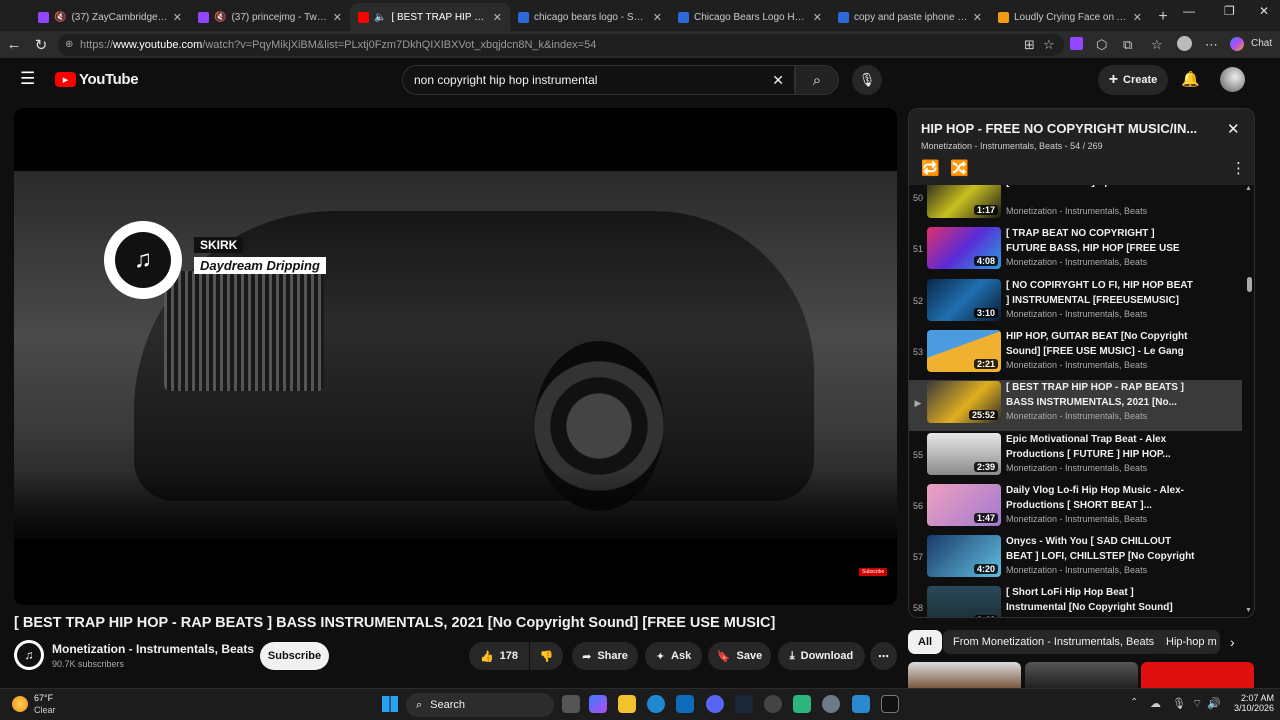 The image size is (1280, 720). Describe the element at coordinates (480, 705) in the screenshot. I see `taskbar-search: ⌕ Search` at that location.